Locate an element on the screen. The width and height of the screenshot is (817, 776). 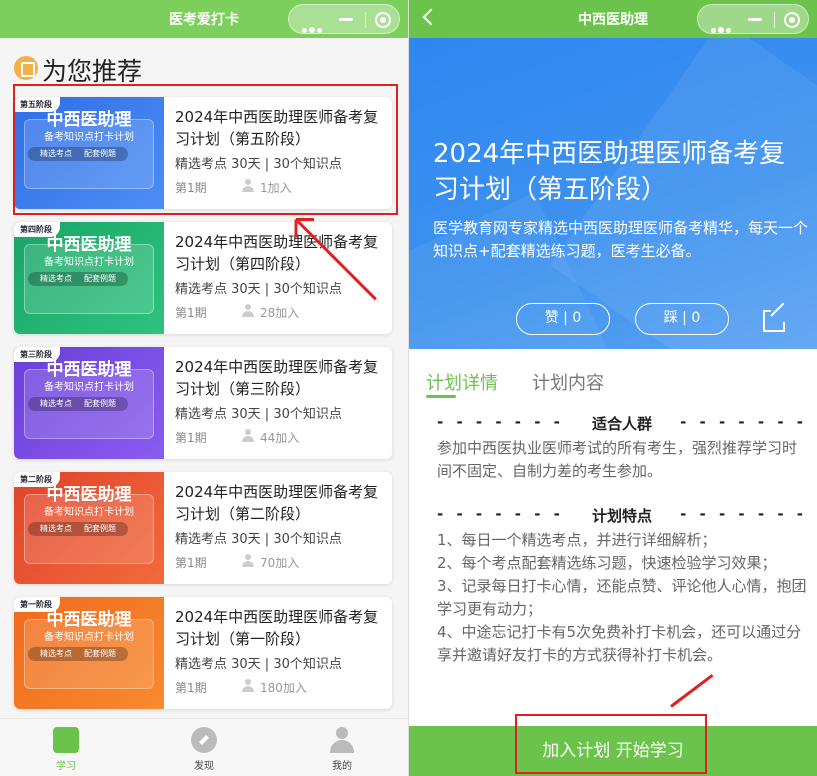
feature-item: 1、每日一个精选考点，并进行详细解析； is located at coordinates (577, 540).